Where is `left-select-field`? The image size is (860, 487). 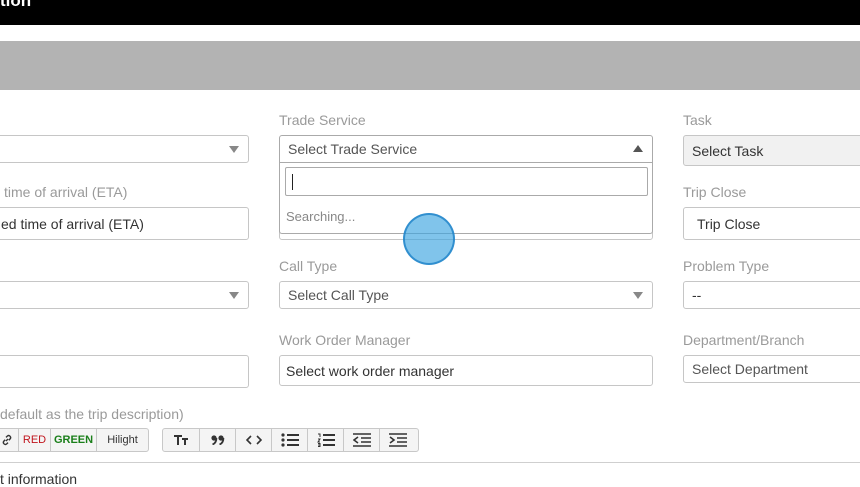 left-select-field is located at coordinates (124, 149).